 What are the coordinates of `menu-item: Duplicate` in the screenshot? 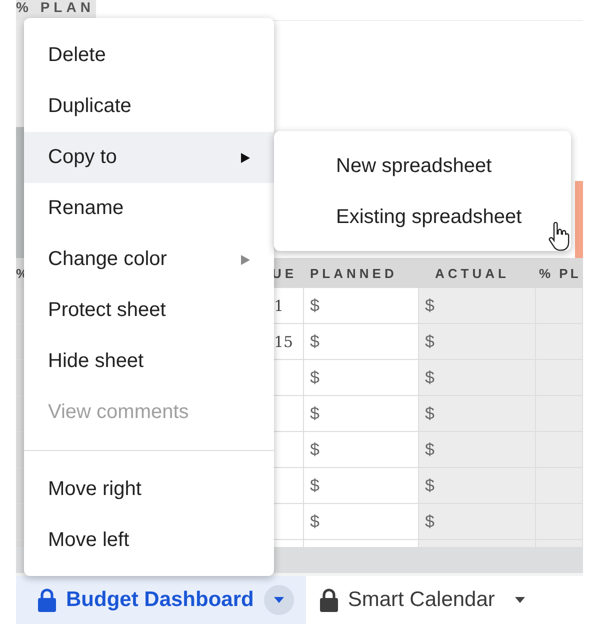 It's located at (149, 106).